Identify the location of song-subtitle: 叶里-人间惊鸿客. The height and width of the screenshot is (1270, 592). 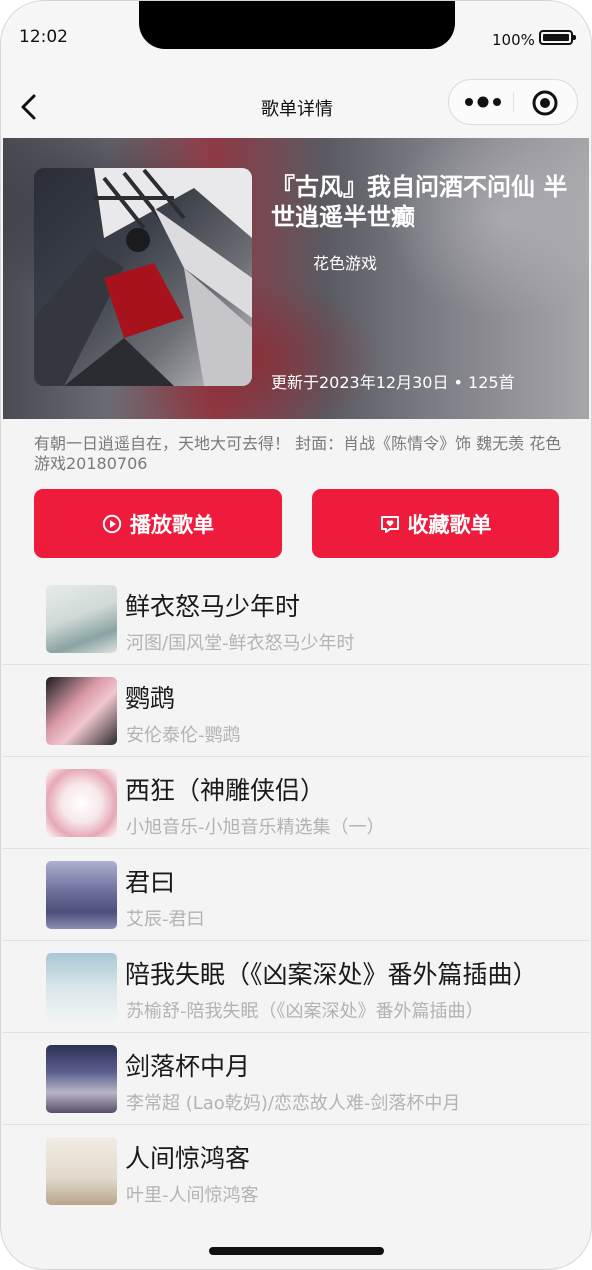
(192, 1195).